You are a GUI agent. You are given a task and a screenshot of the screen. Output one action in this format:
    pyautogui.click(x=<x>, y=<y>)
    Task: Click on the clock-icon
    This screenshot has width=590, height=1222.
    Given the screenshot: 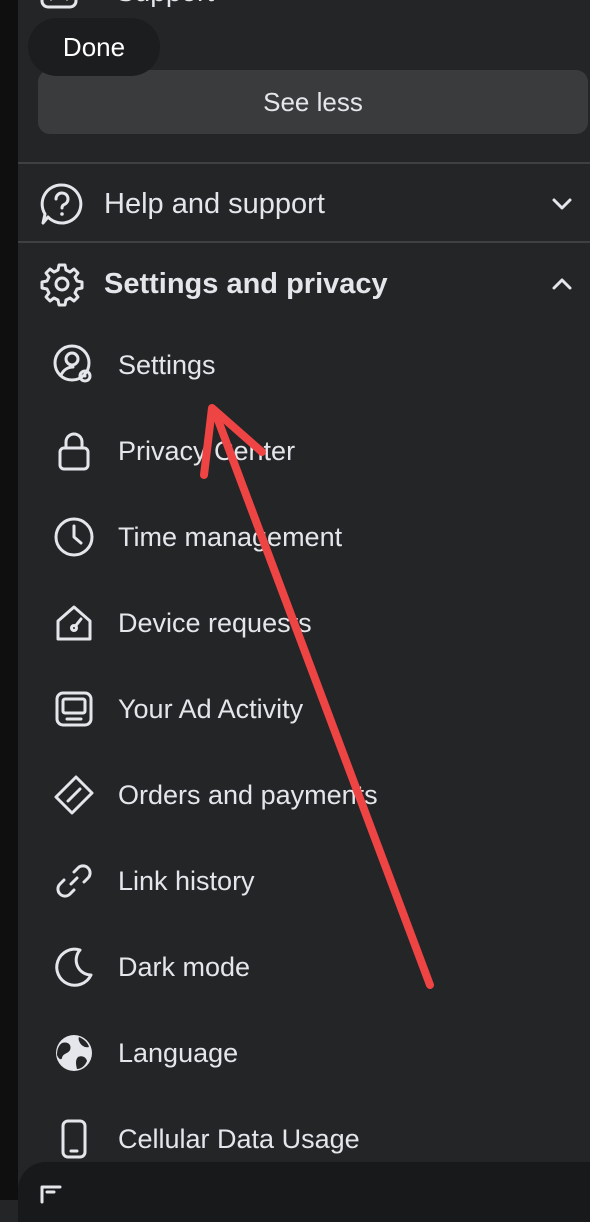 What is the action you would take?
    pyautogui.click(x=74, y=537)
    